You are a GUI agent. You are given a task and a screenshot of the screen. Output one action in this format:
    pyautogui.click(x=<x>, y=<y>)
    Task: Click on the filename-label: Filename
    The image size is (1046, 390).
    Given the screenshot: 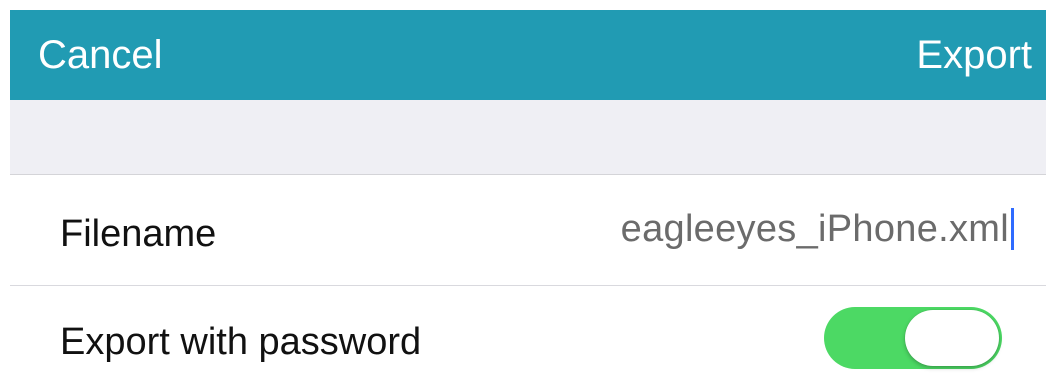 What is the action you would take?
    pyautogui.click(x=138, y=234)
    